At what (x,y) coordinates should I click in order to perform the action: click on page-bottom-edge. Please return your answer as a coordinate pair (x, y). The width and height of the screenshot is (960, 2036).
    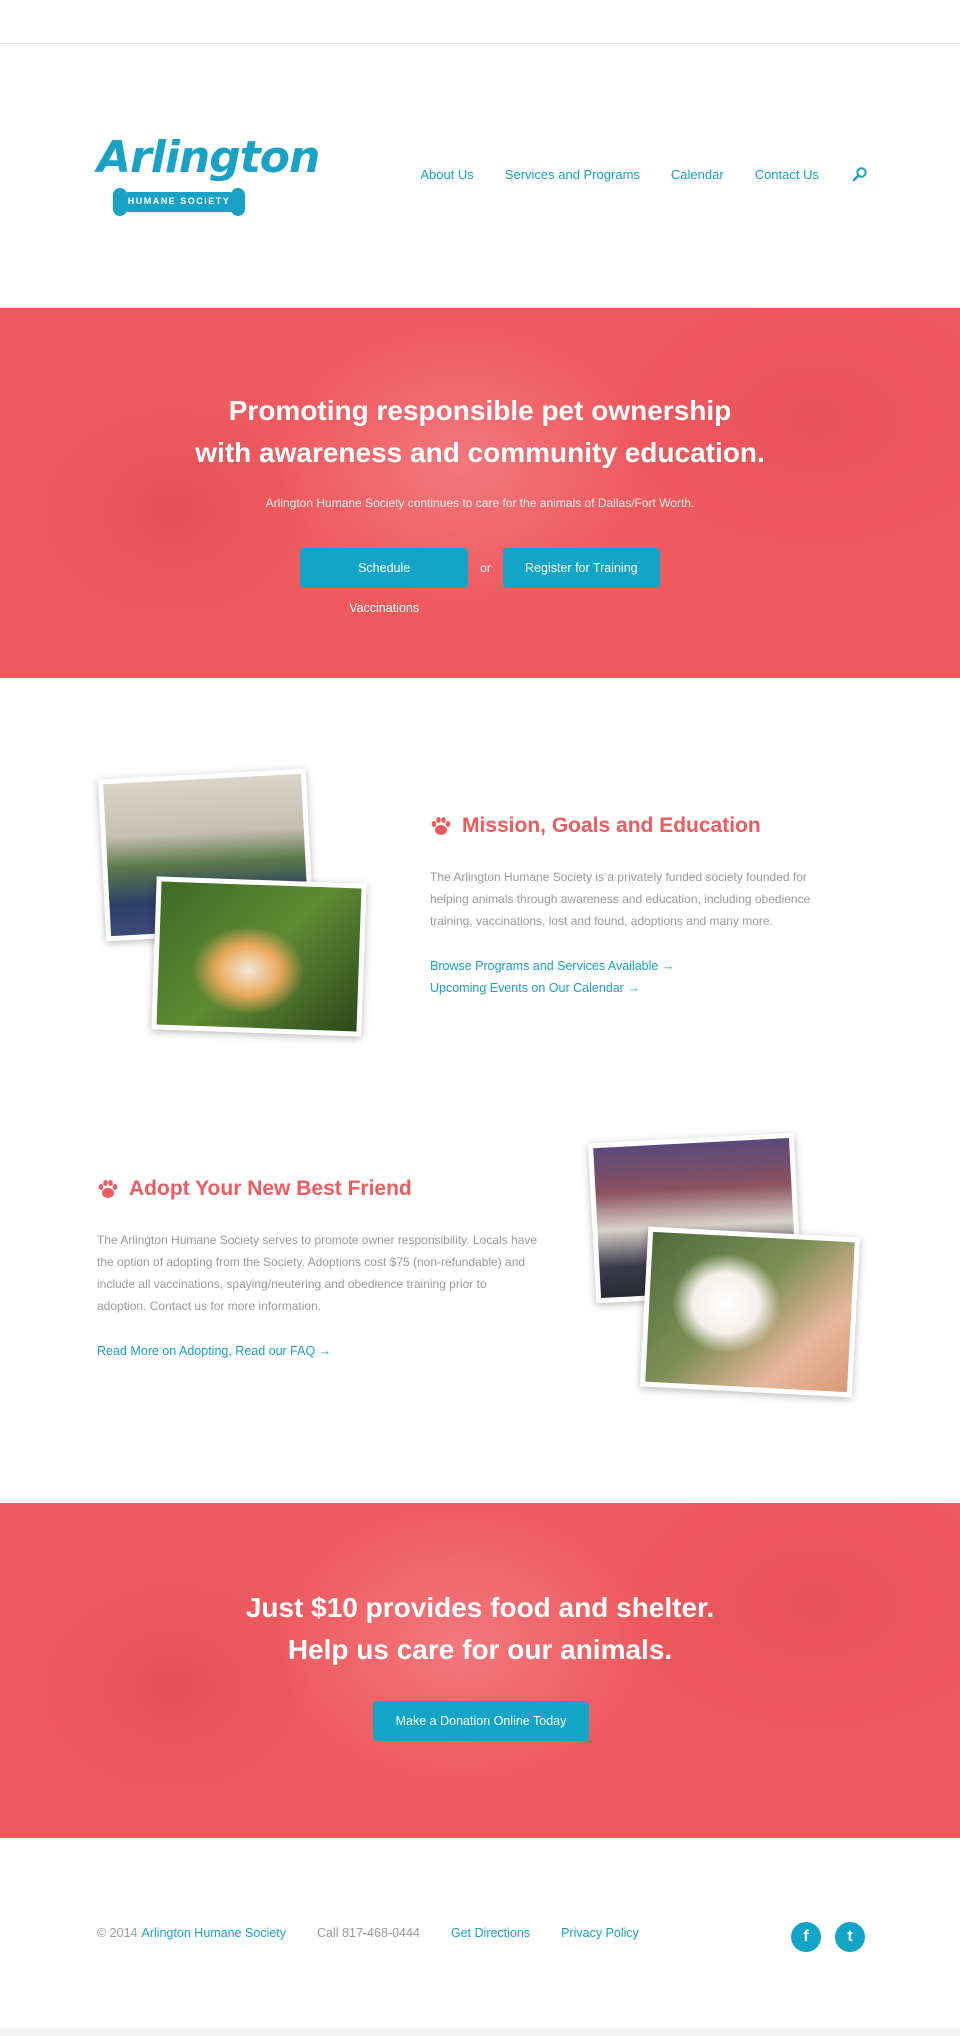
    Looking at the image, I should click on (480, 2032).